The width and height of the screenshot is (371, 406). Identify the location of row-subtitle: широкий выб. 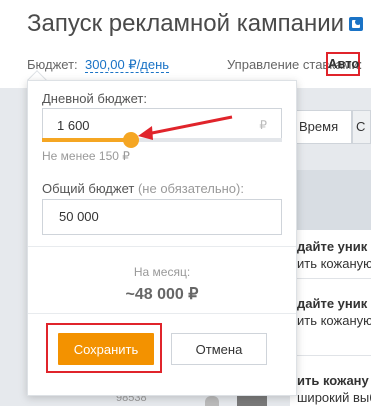
(334, 397).